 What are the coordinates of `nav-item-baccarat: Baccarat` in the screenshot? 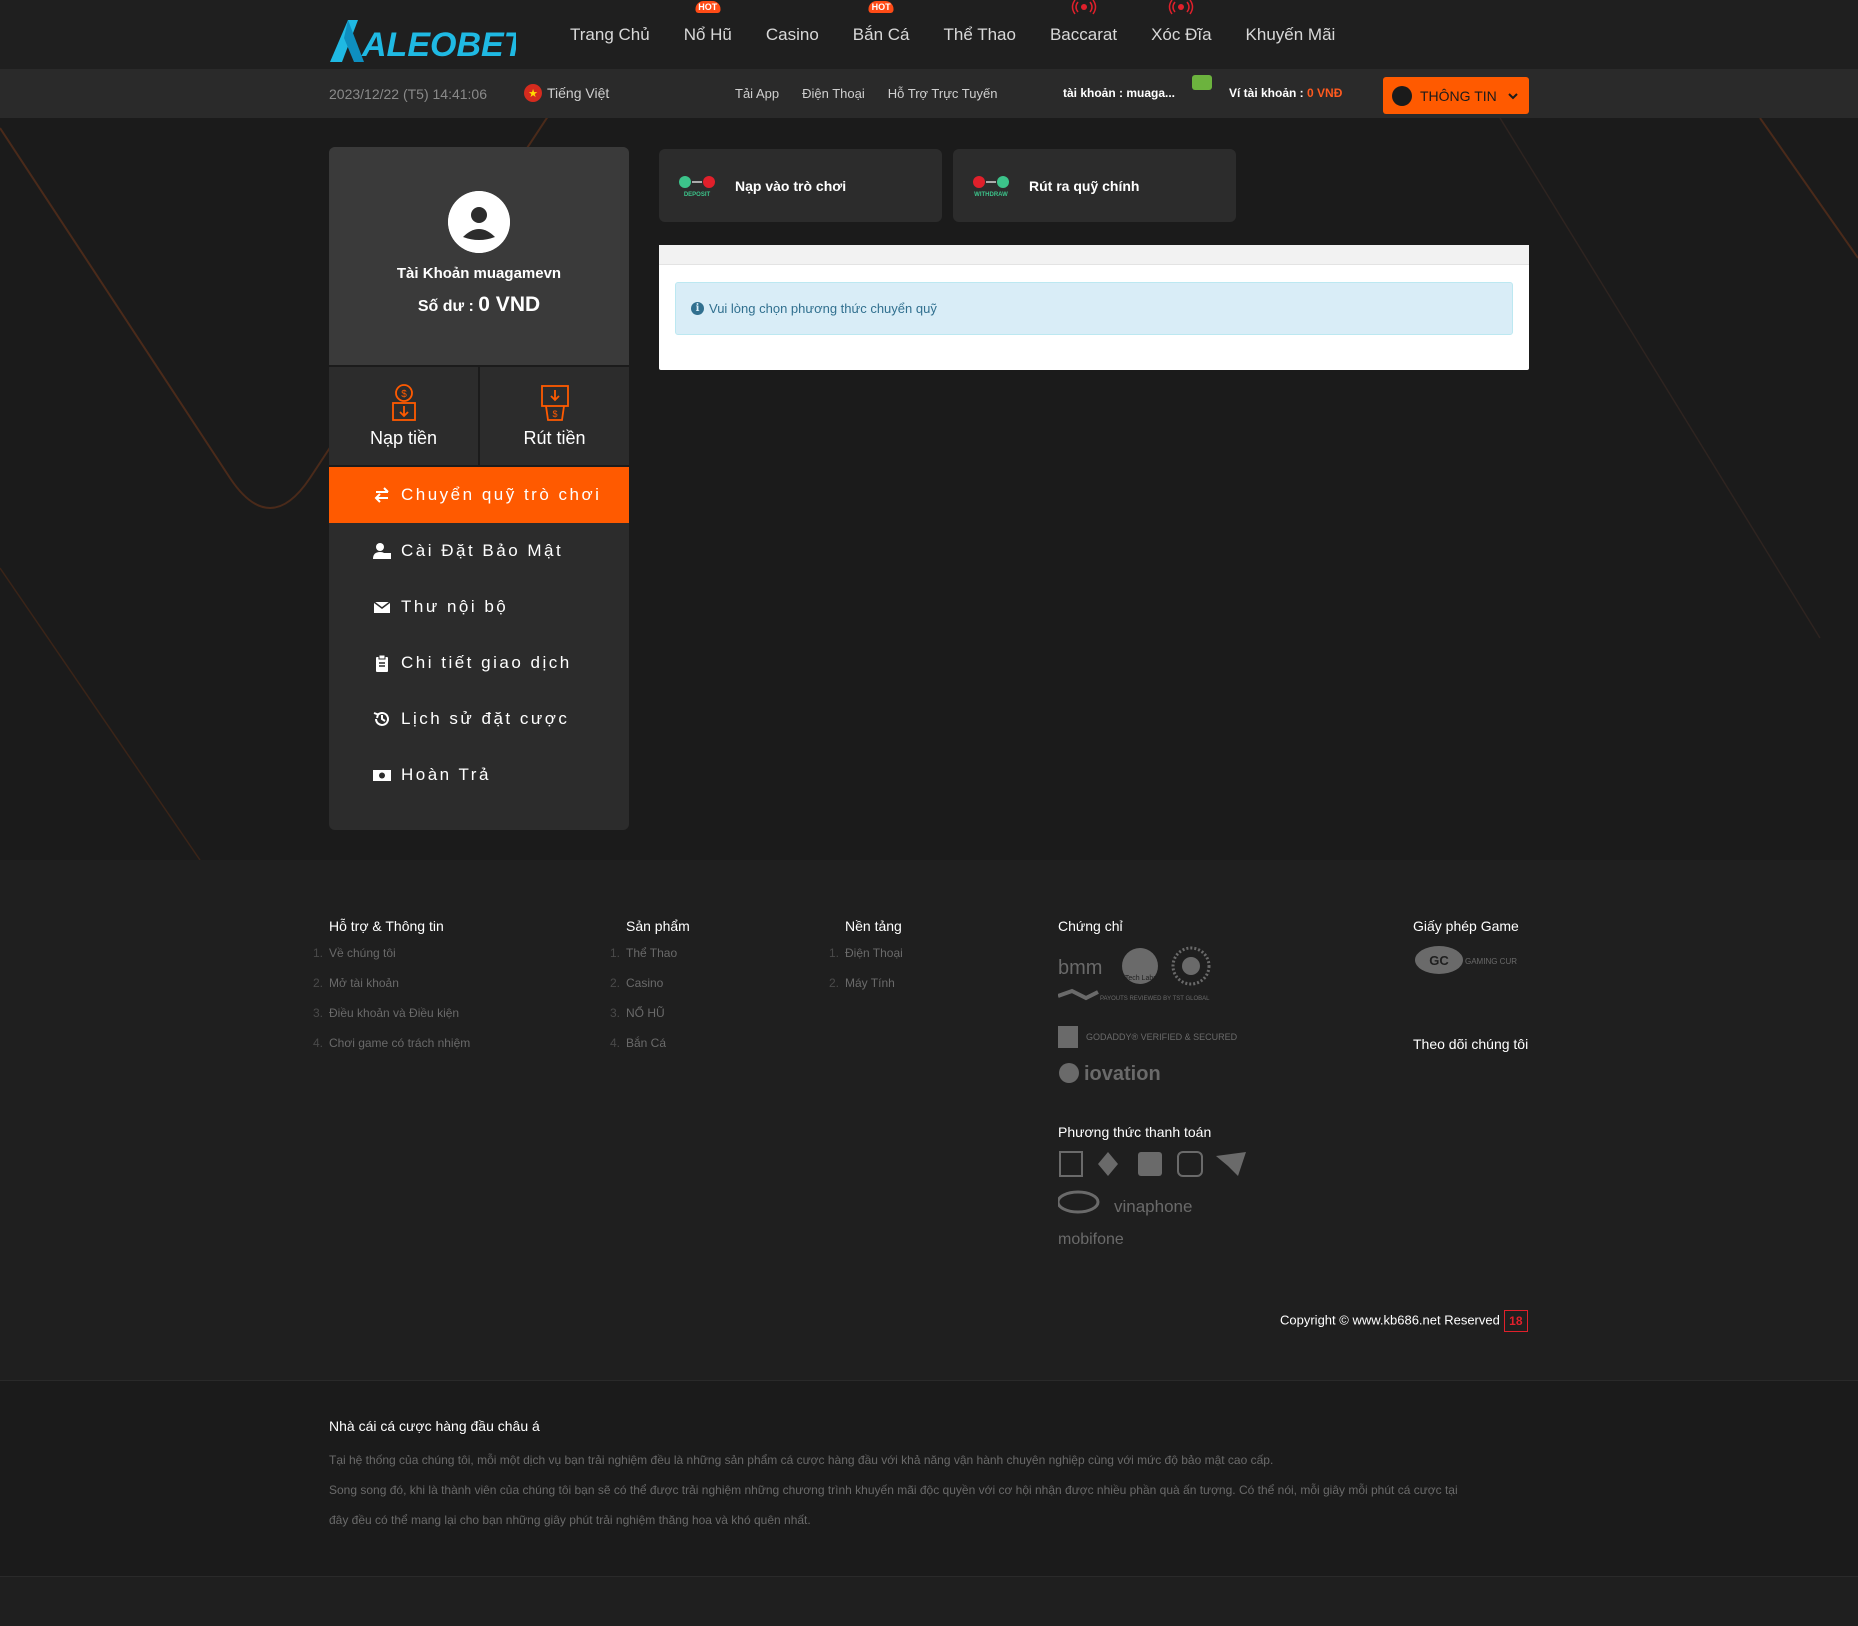 It's located at (1083, 22).